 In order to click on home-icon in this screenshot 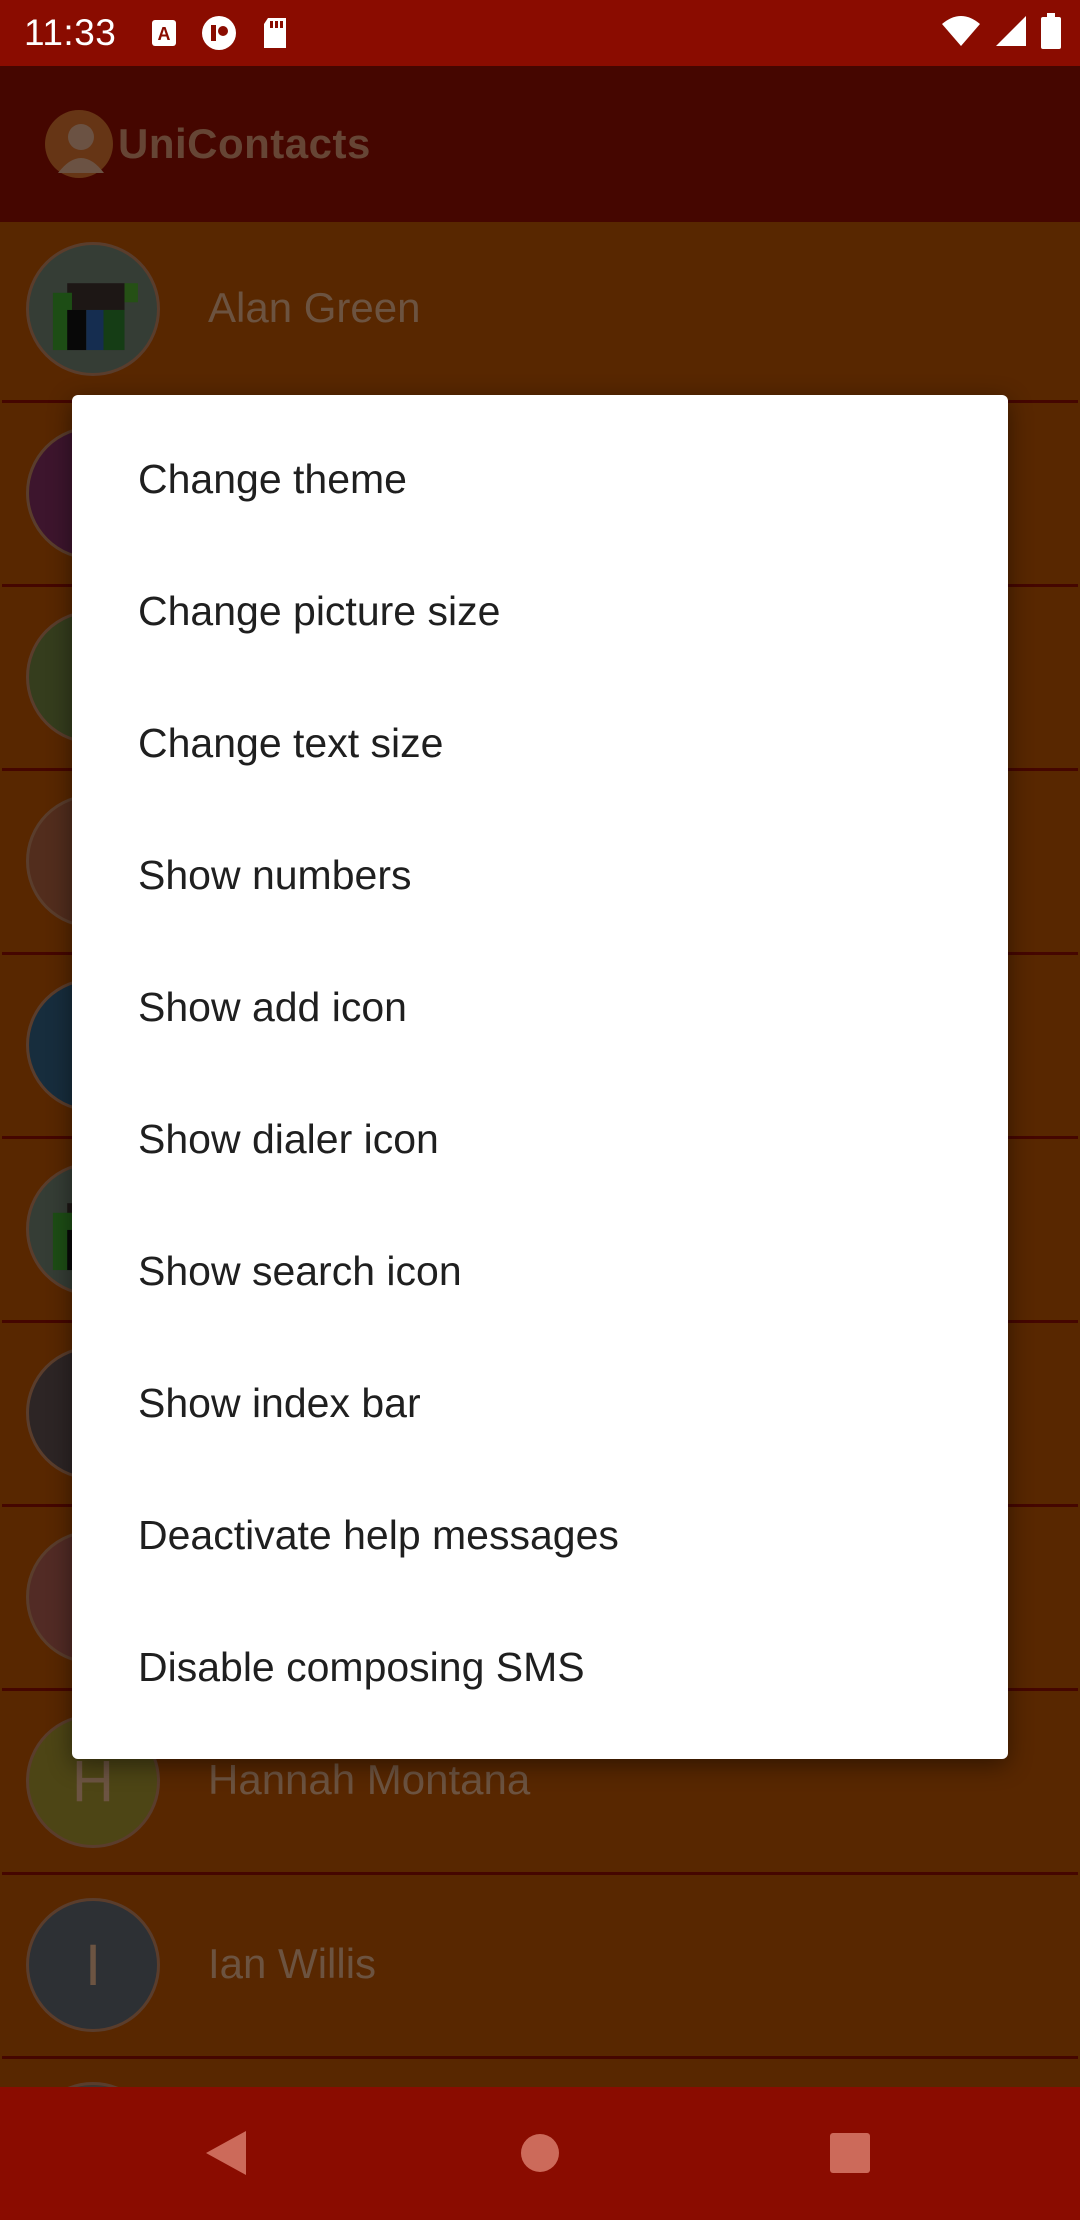, I will do `click(540, 2153)`.